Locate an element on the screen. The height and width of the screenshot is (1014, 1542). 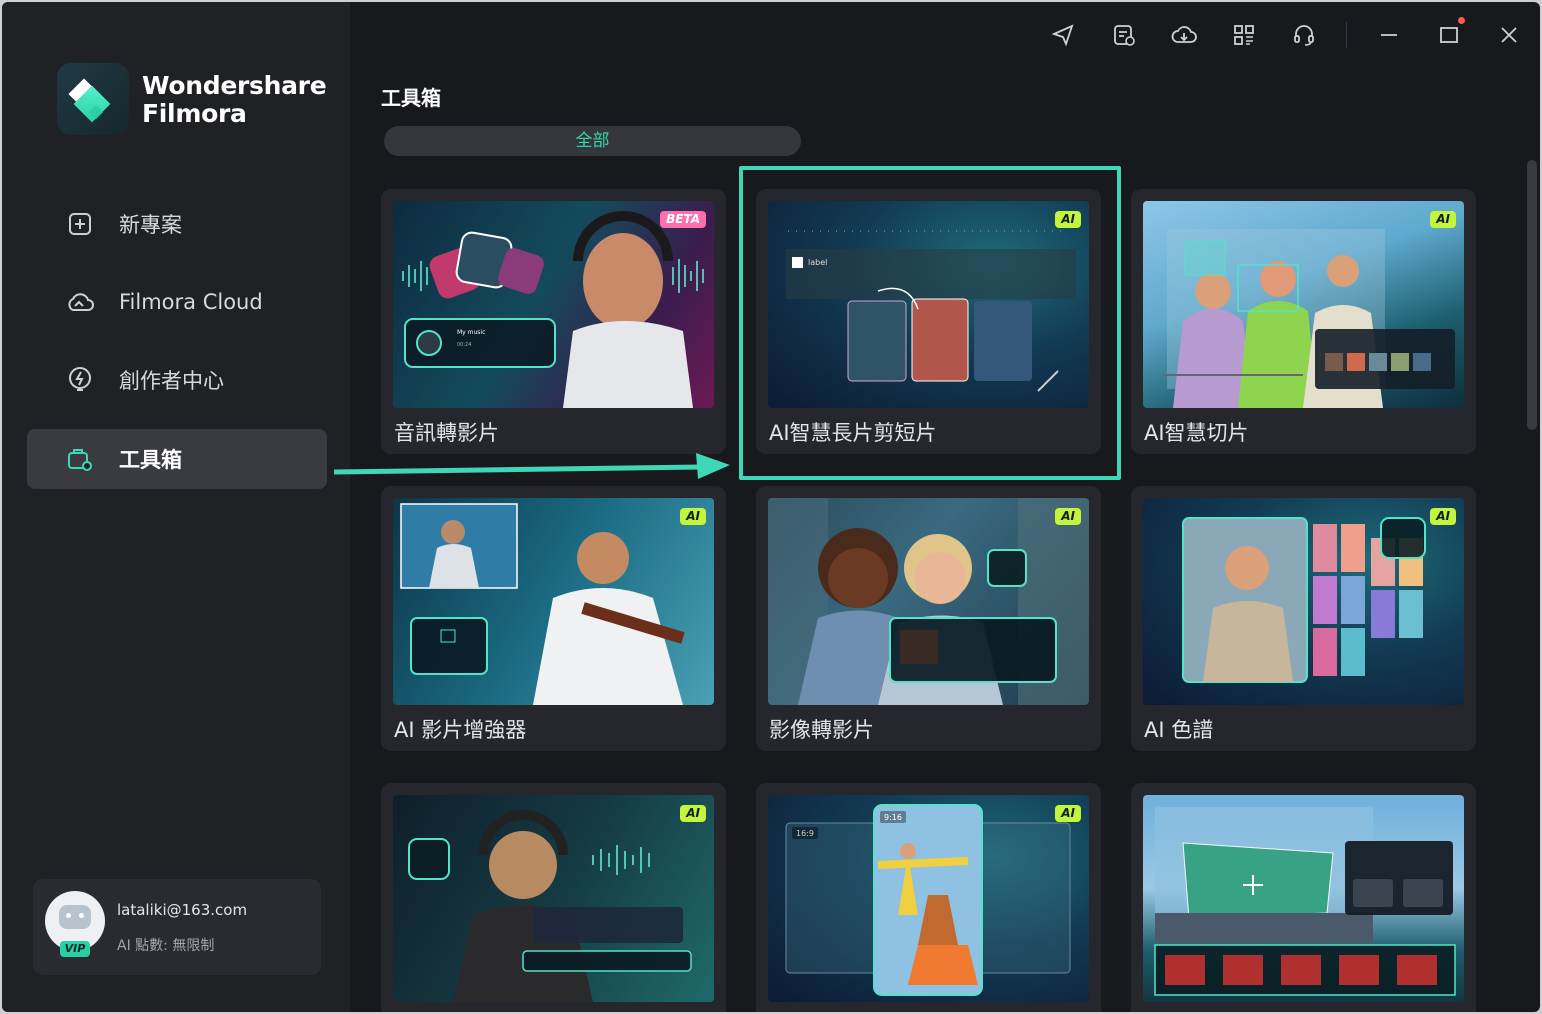
page-title: 工具箱 is located at coordinates (411, 98).